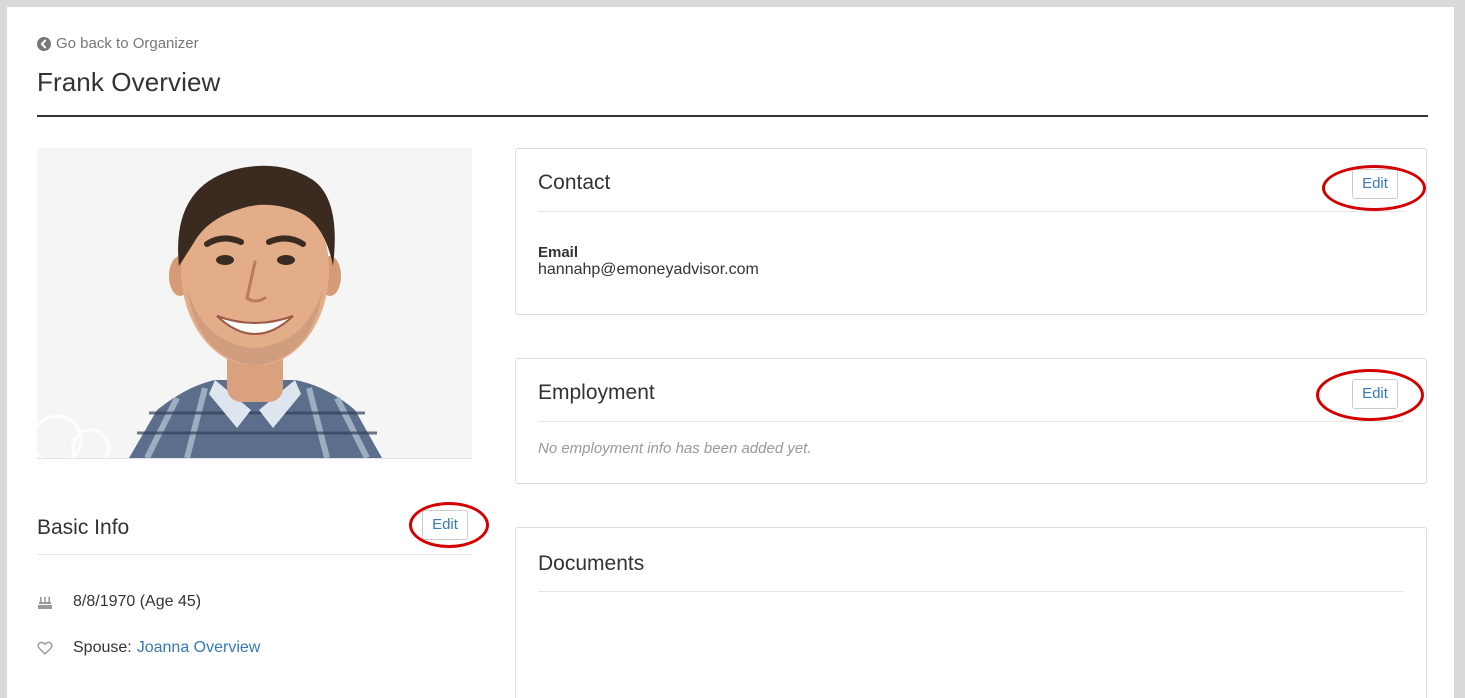  What do you see at coordinates (83, 527) in the screenshot?
I see `basic-info-title: Basic Info` at bounding box center [83, 527].